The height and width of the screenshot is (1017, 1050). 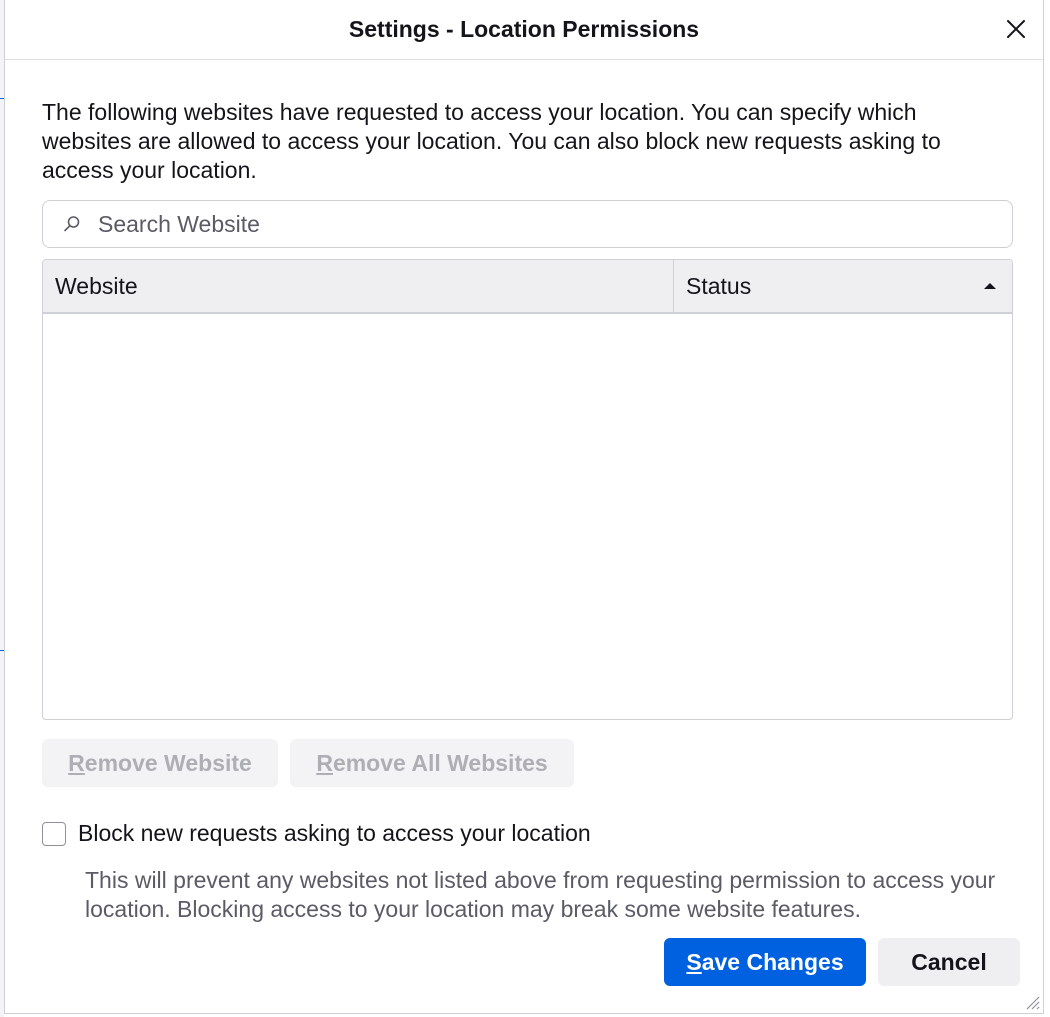 I want to click on column-header-status-label: Status, so click(x=719, y=285).